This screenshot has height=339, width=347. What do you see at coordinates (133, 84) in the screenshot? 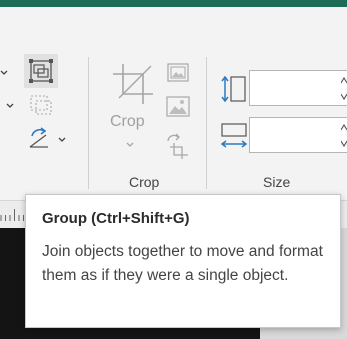
I see `crop-icon` at bounding box center [133, 84].